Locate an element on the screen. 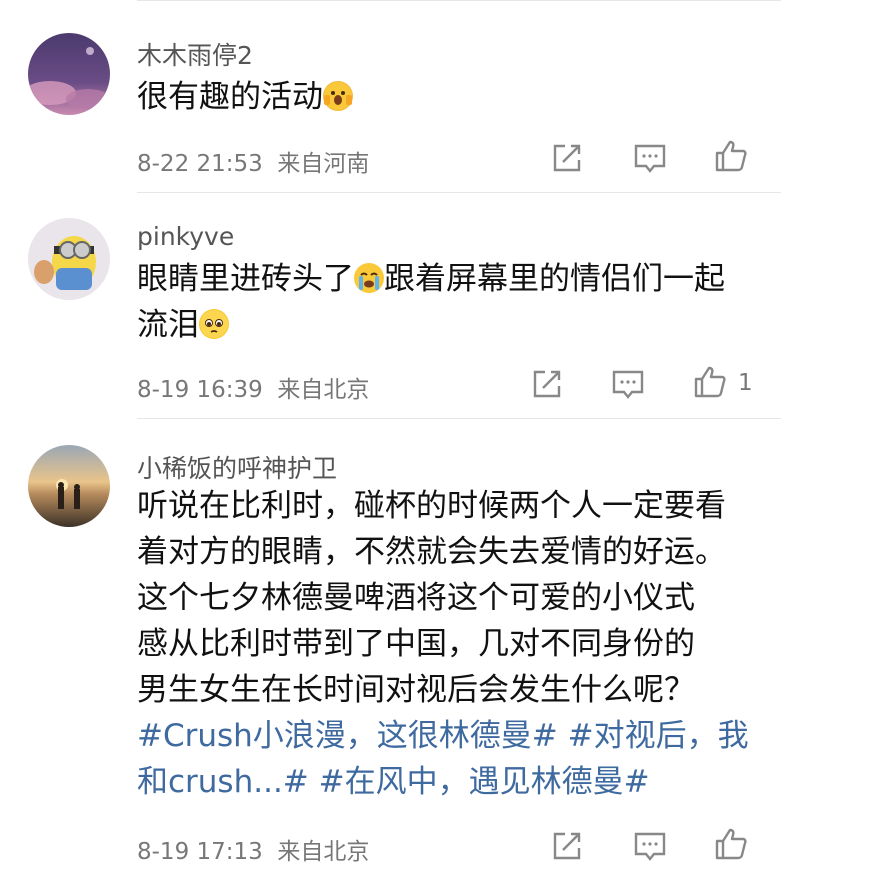 The width and height of the screenshot is (884, 876). username: 木木雨停2 is located at coordinates (195, 54).